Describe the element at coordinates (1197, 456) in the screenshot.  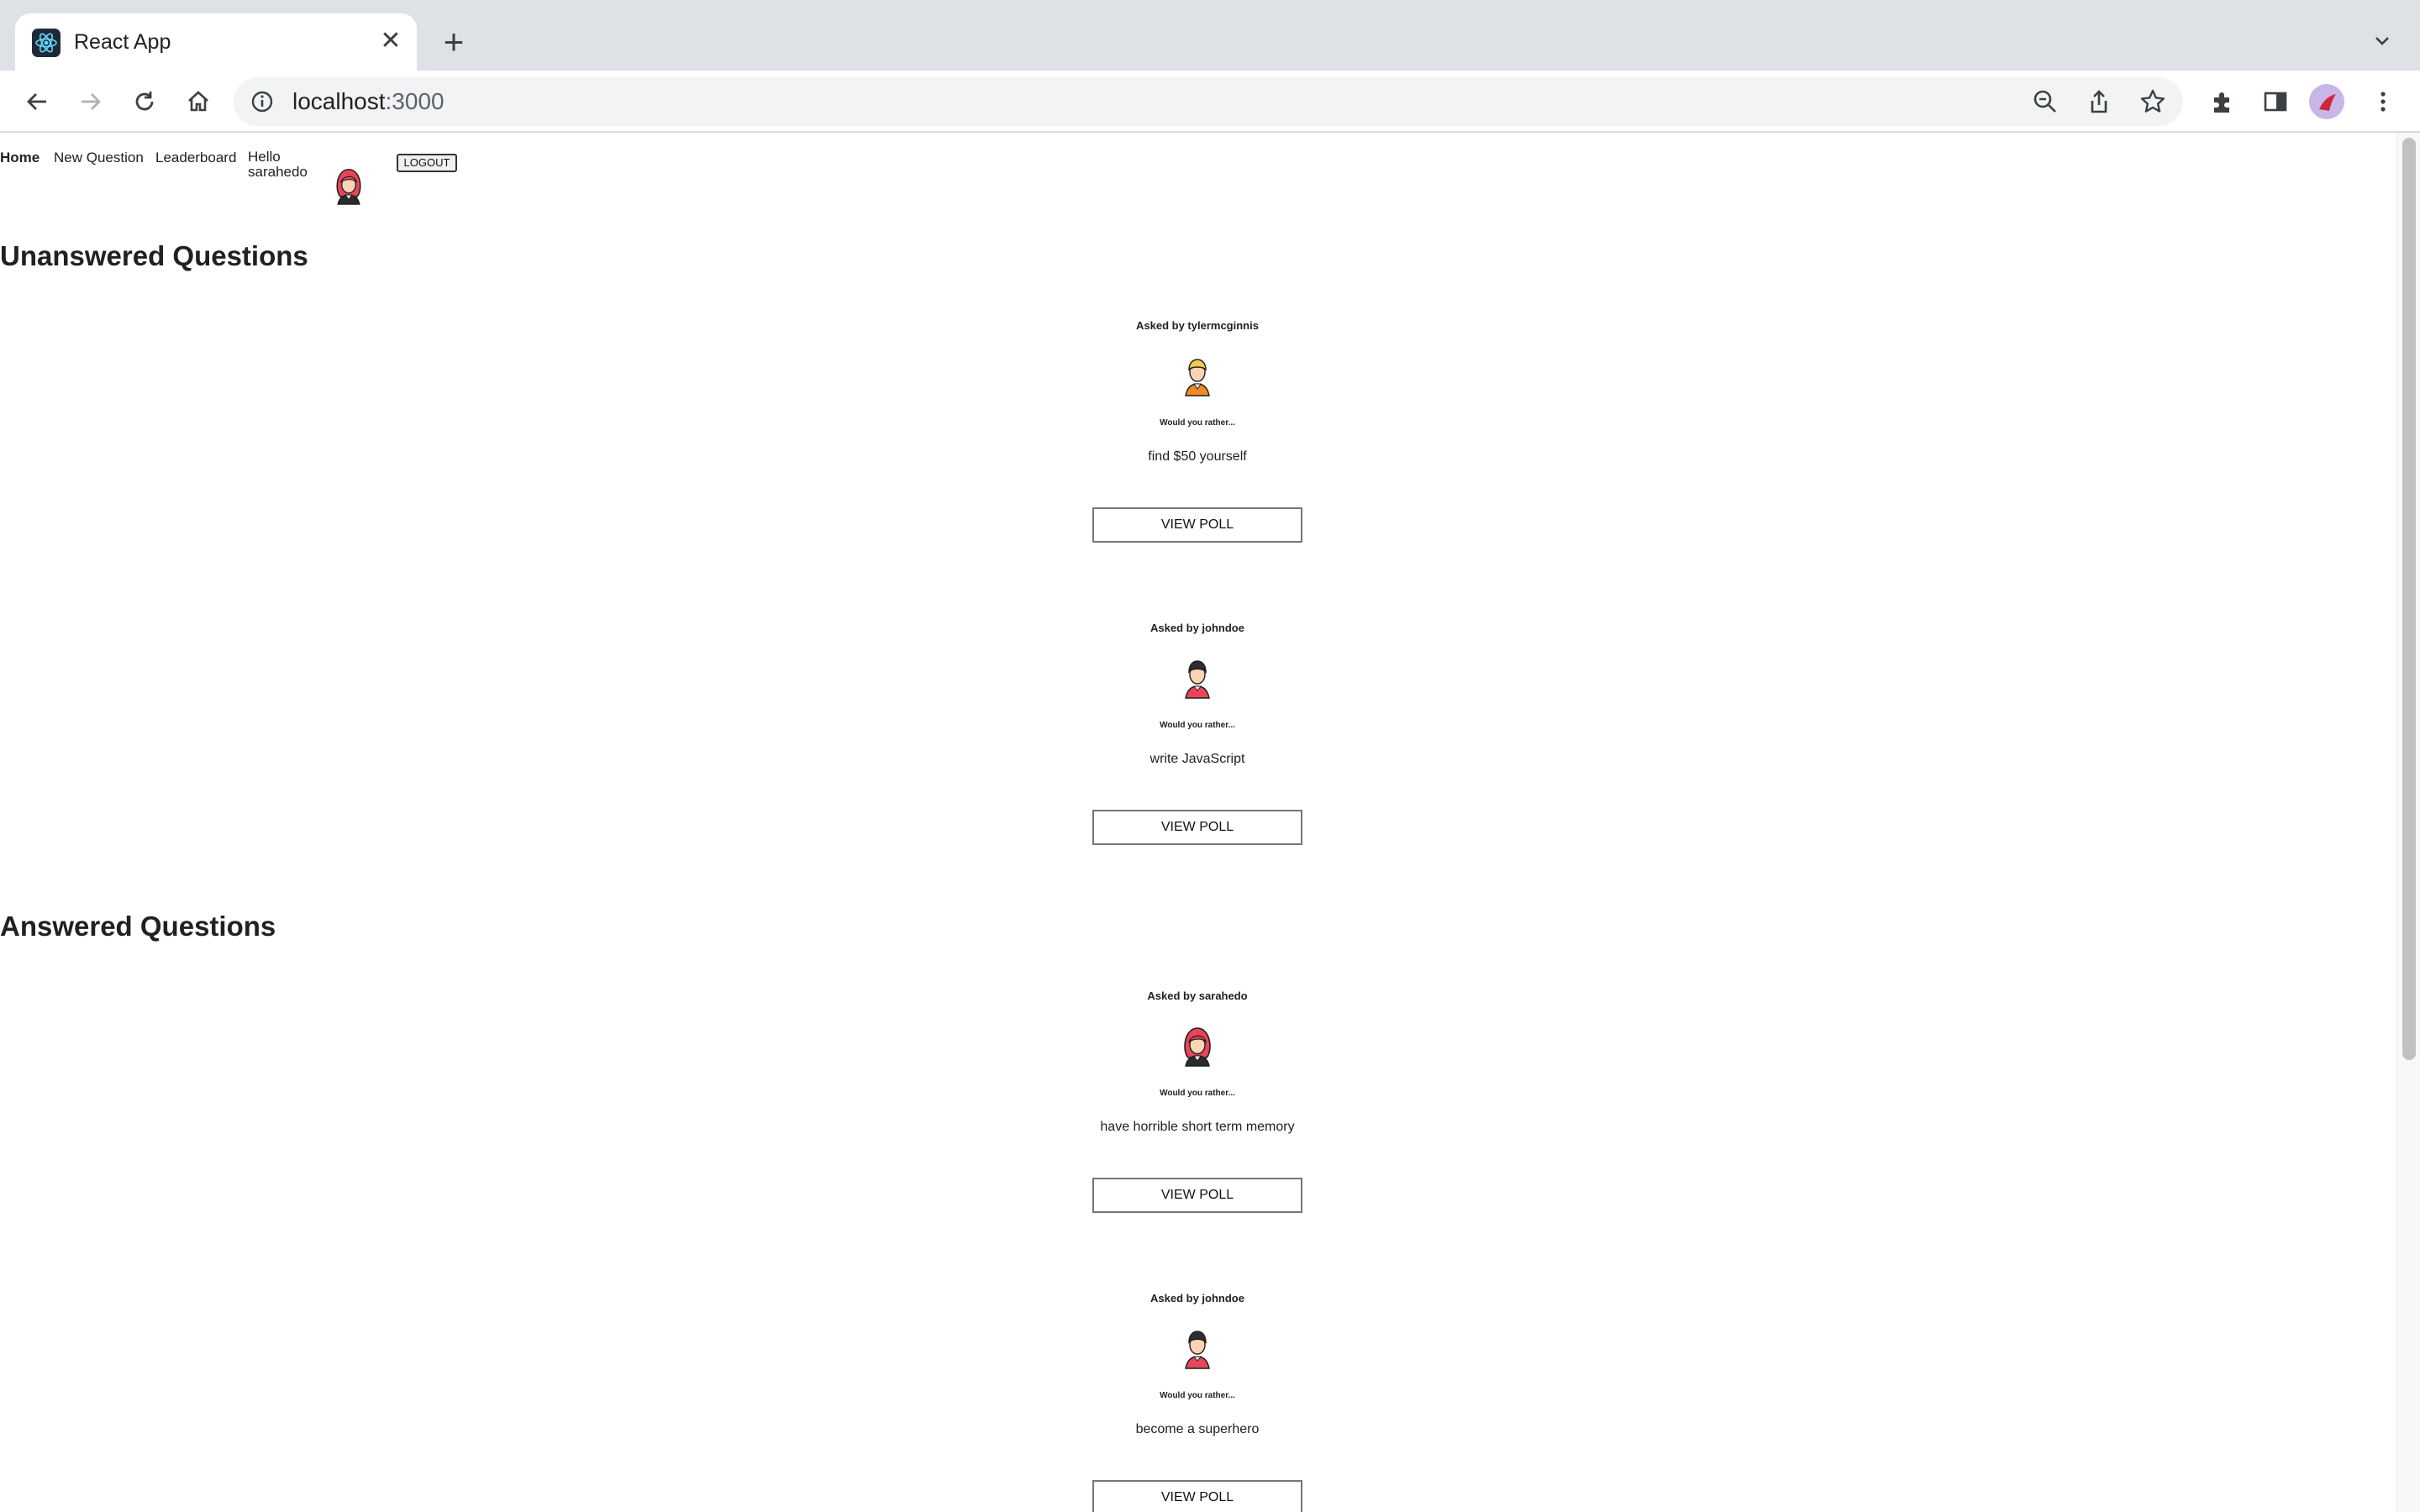
I see `option-text: find $50 yourself` at that location.